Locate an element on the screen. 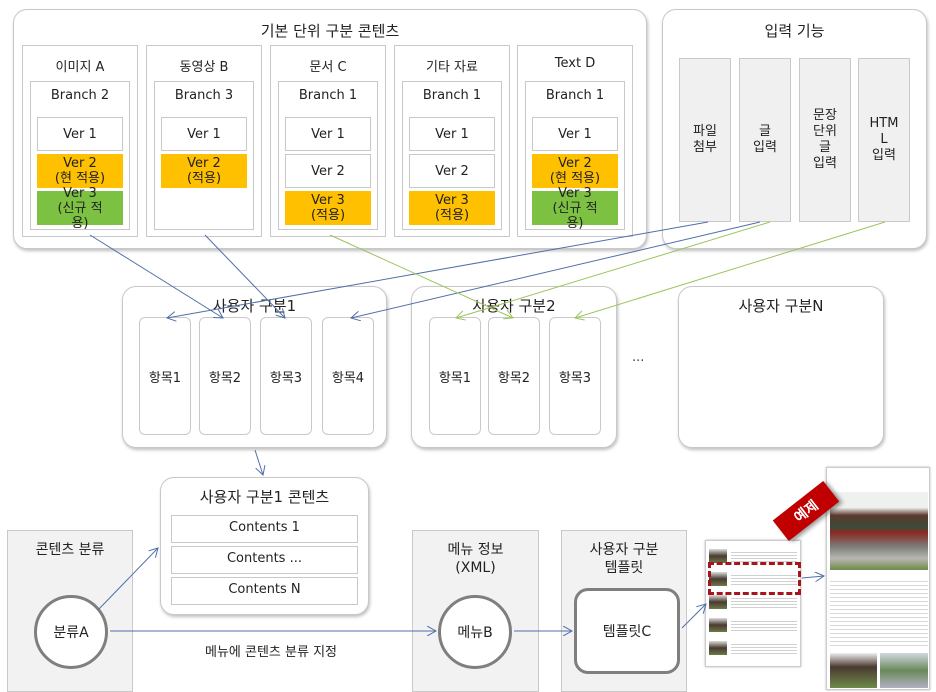  example-list-thumbnail is located at coordinates (753, 603).